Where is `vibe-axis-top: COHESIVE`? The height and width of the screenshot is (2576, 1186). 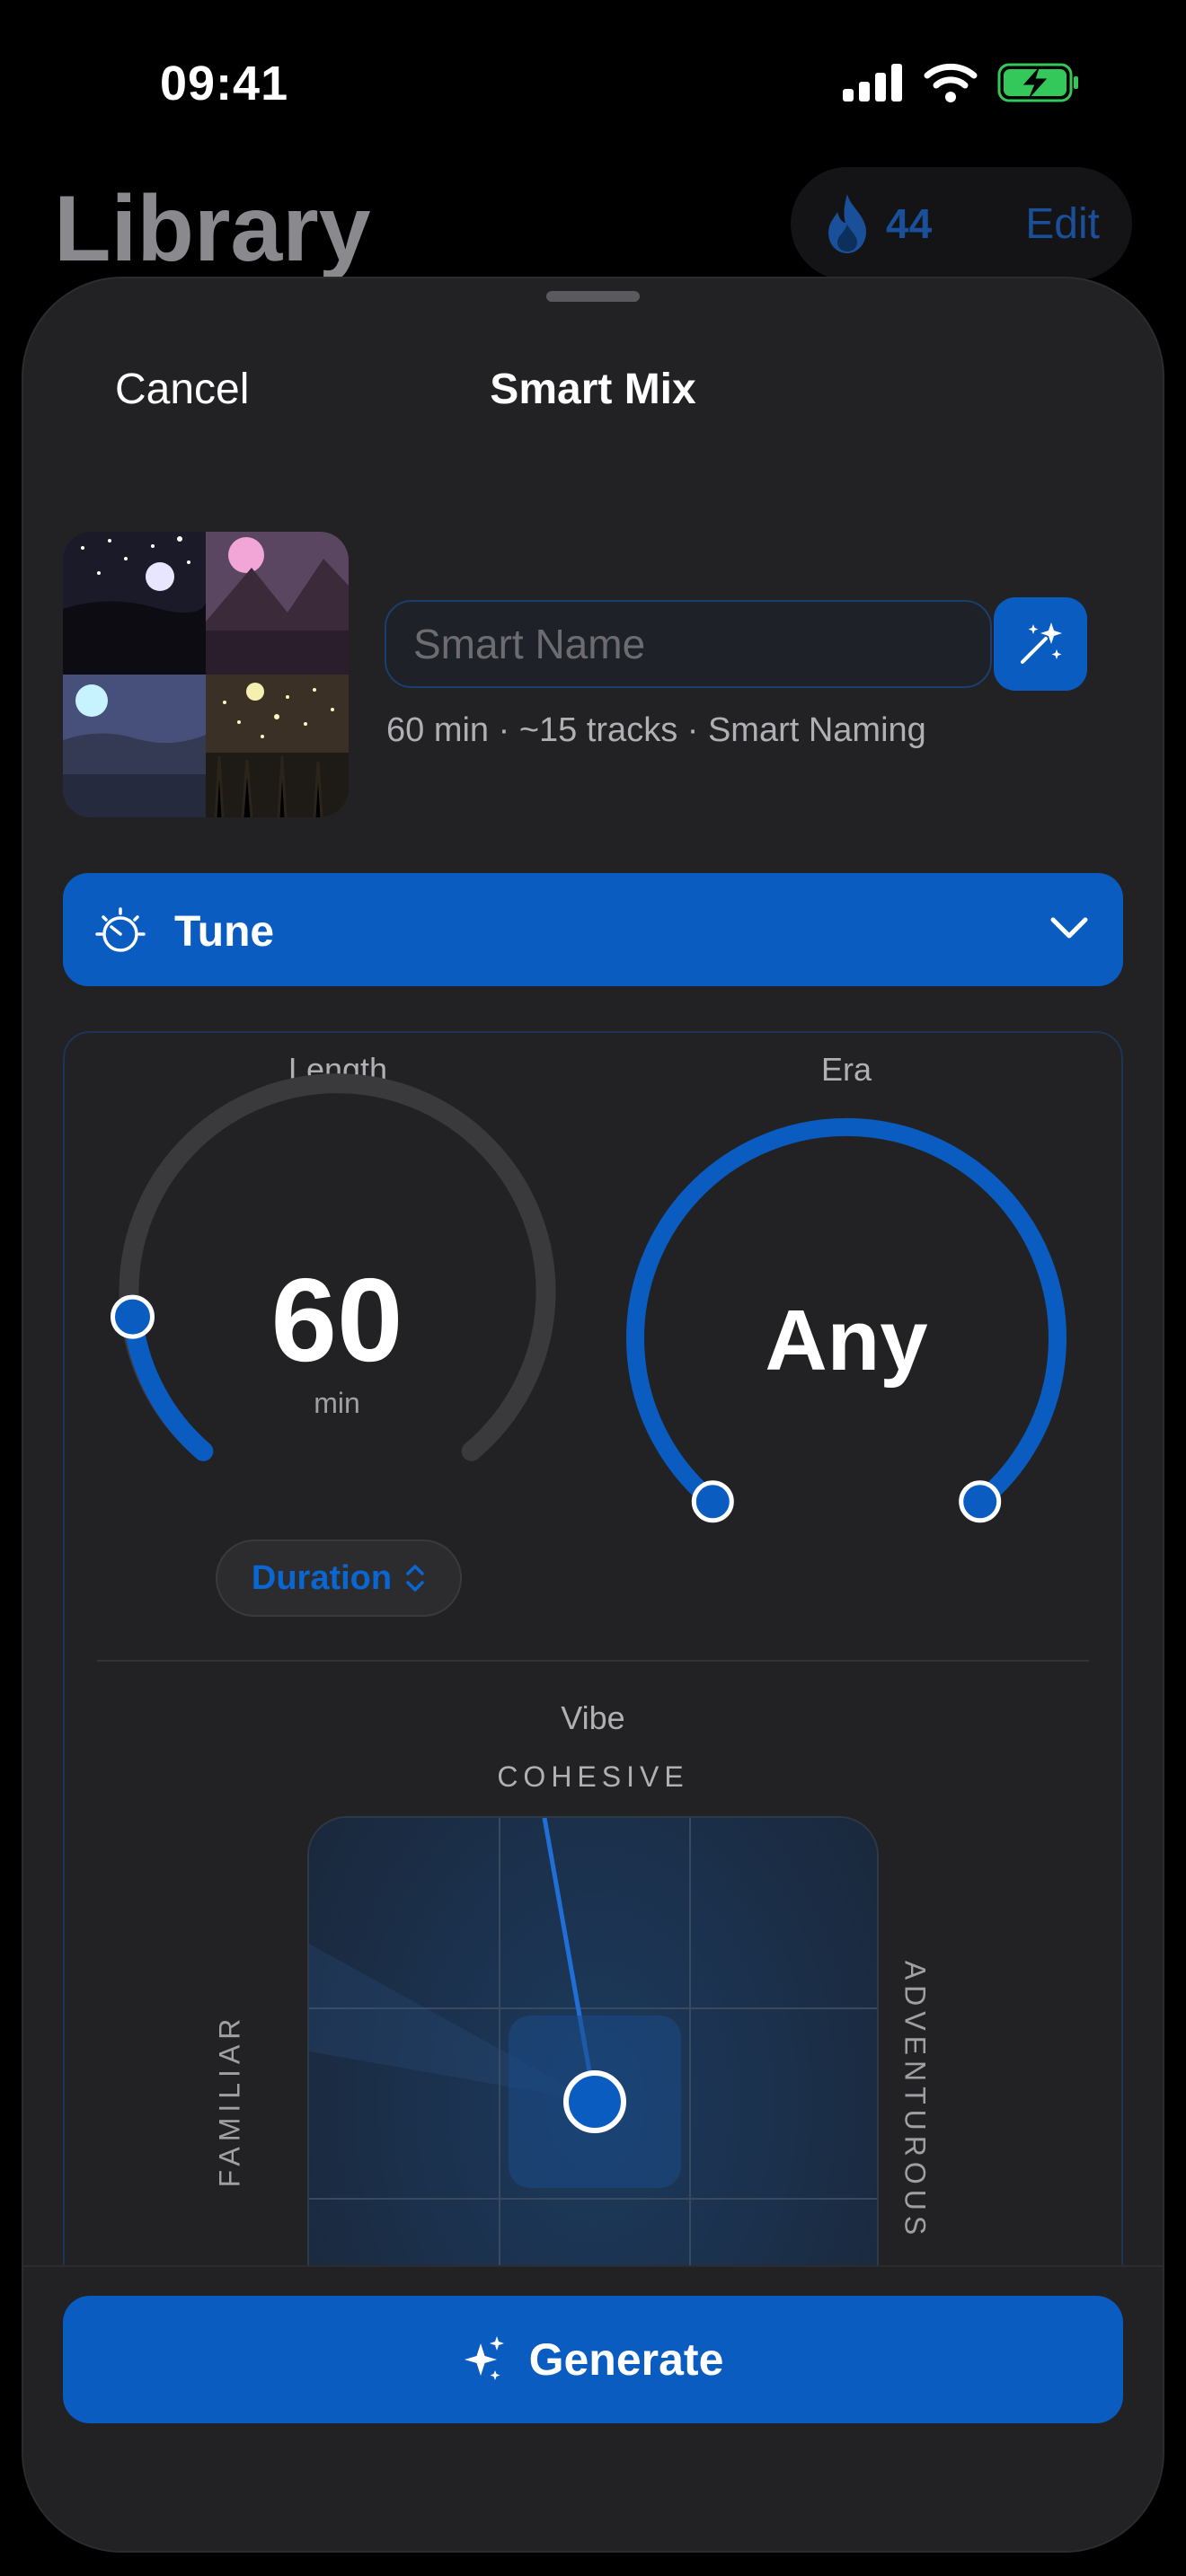 vibe-axis-top: COHESIVE is located at coordinates (593, 1776).